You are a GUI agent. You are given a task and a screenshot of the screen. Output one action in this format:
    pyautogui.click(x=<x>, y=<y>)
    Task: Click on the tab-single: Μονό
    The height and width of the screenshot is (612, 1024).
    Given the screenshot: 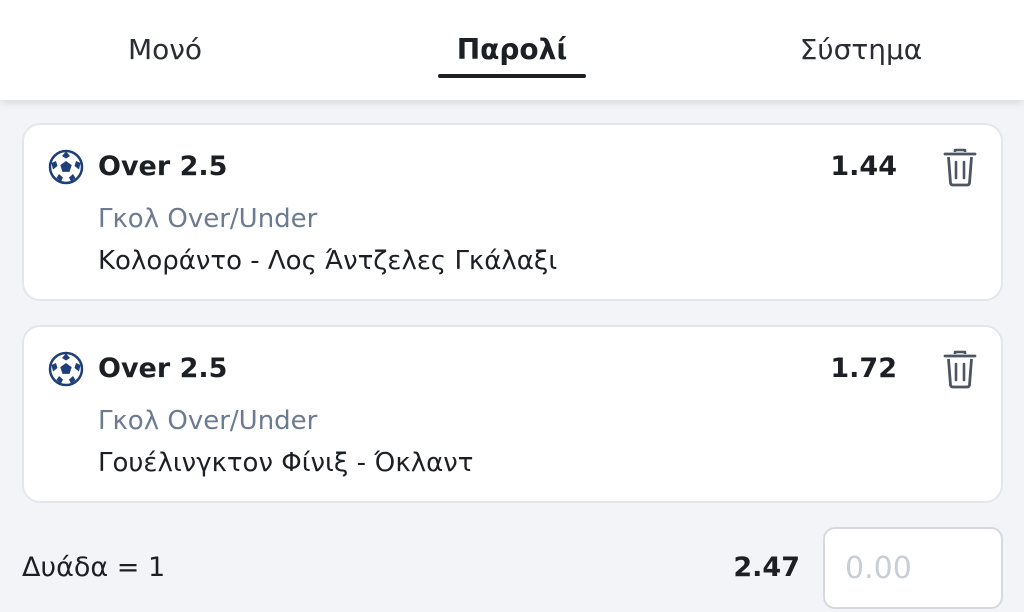 What is the action you would take?
    pyautogui.click(x=165, y=50)
    